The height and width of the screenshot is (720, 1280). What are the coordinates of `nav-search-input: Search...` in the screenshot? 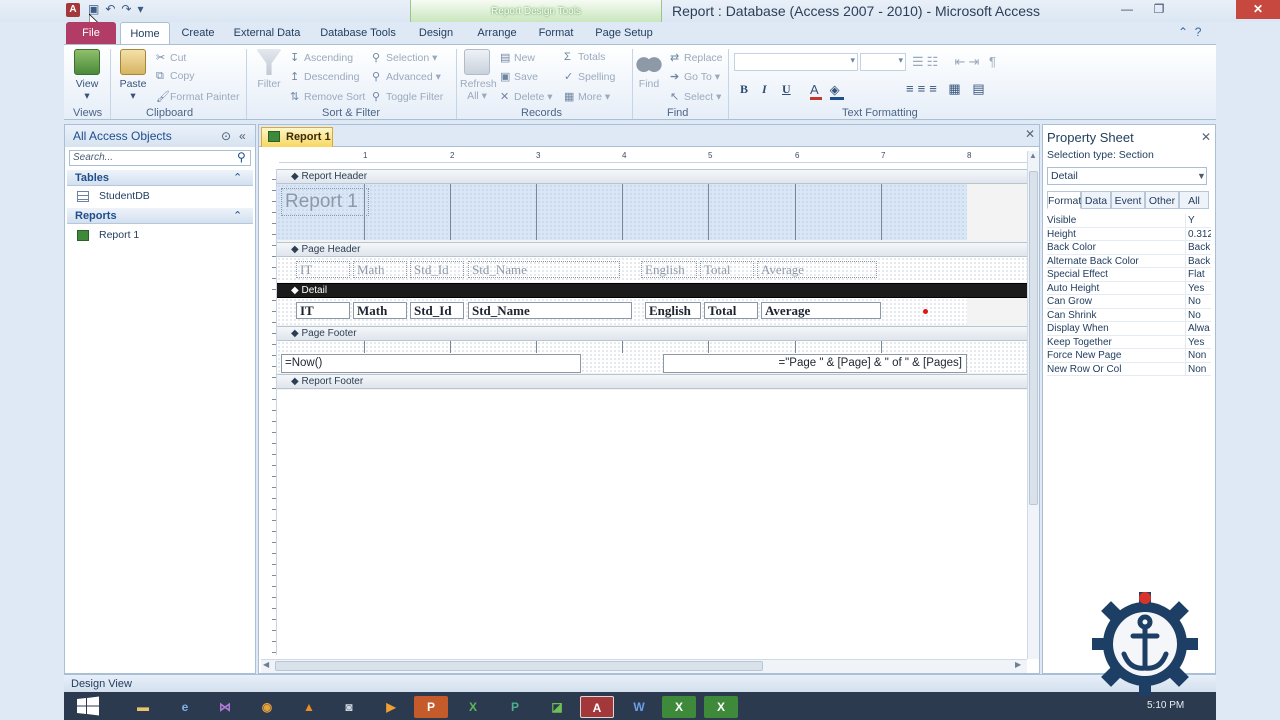 It's located at (160, 158).